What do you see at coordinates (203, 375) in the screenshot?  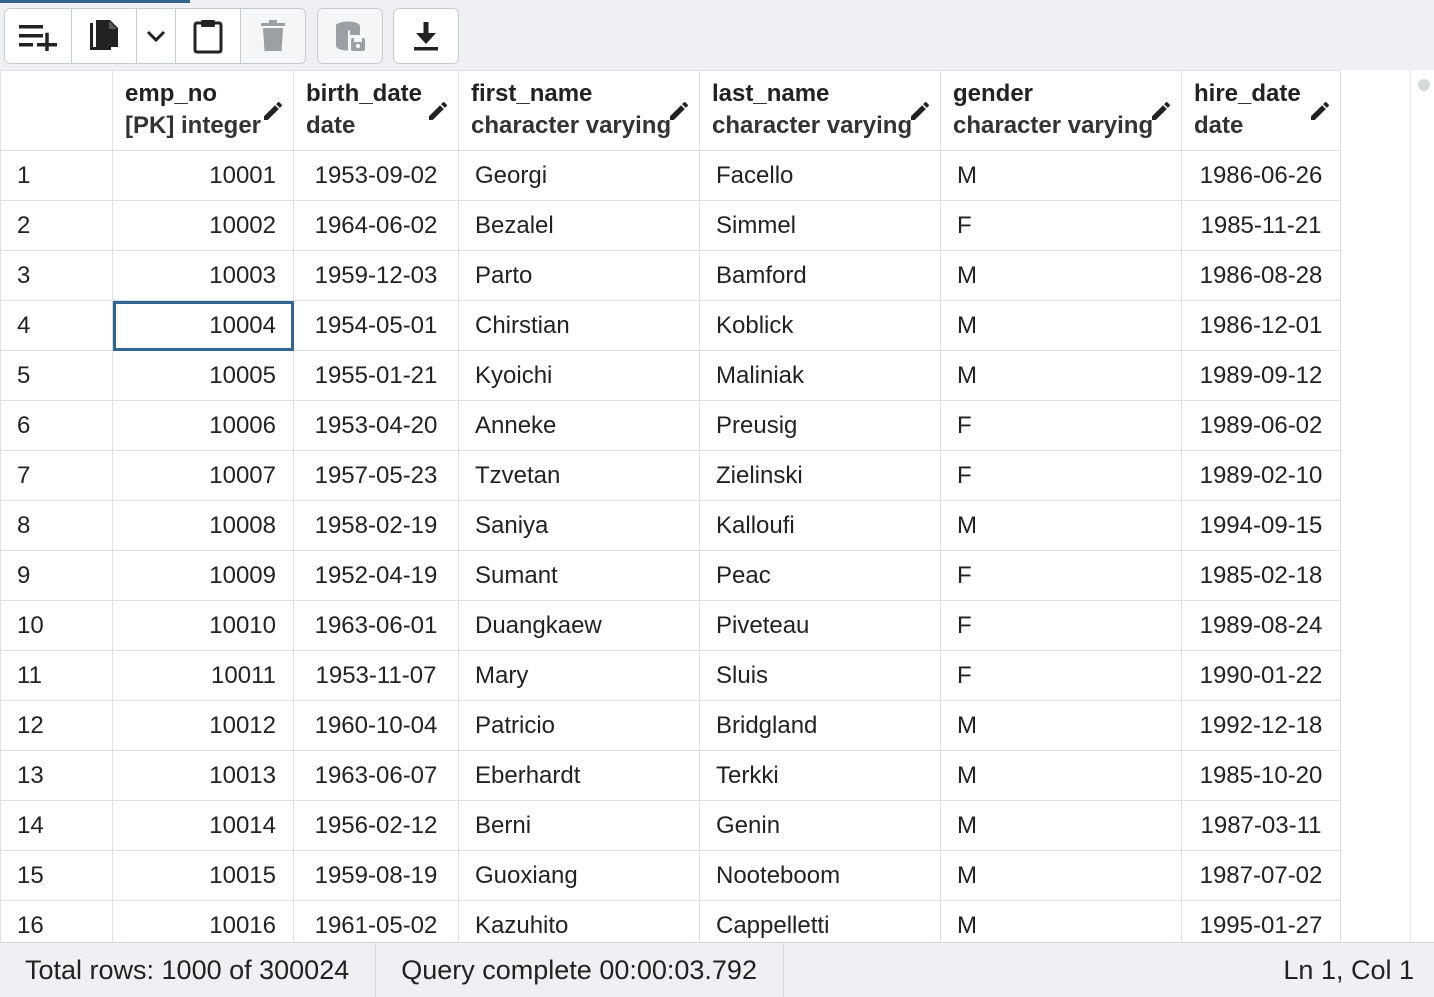 I see `cell-emp-no: 10005` at bounding box center [203, 375].